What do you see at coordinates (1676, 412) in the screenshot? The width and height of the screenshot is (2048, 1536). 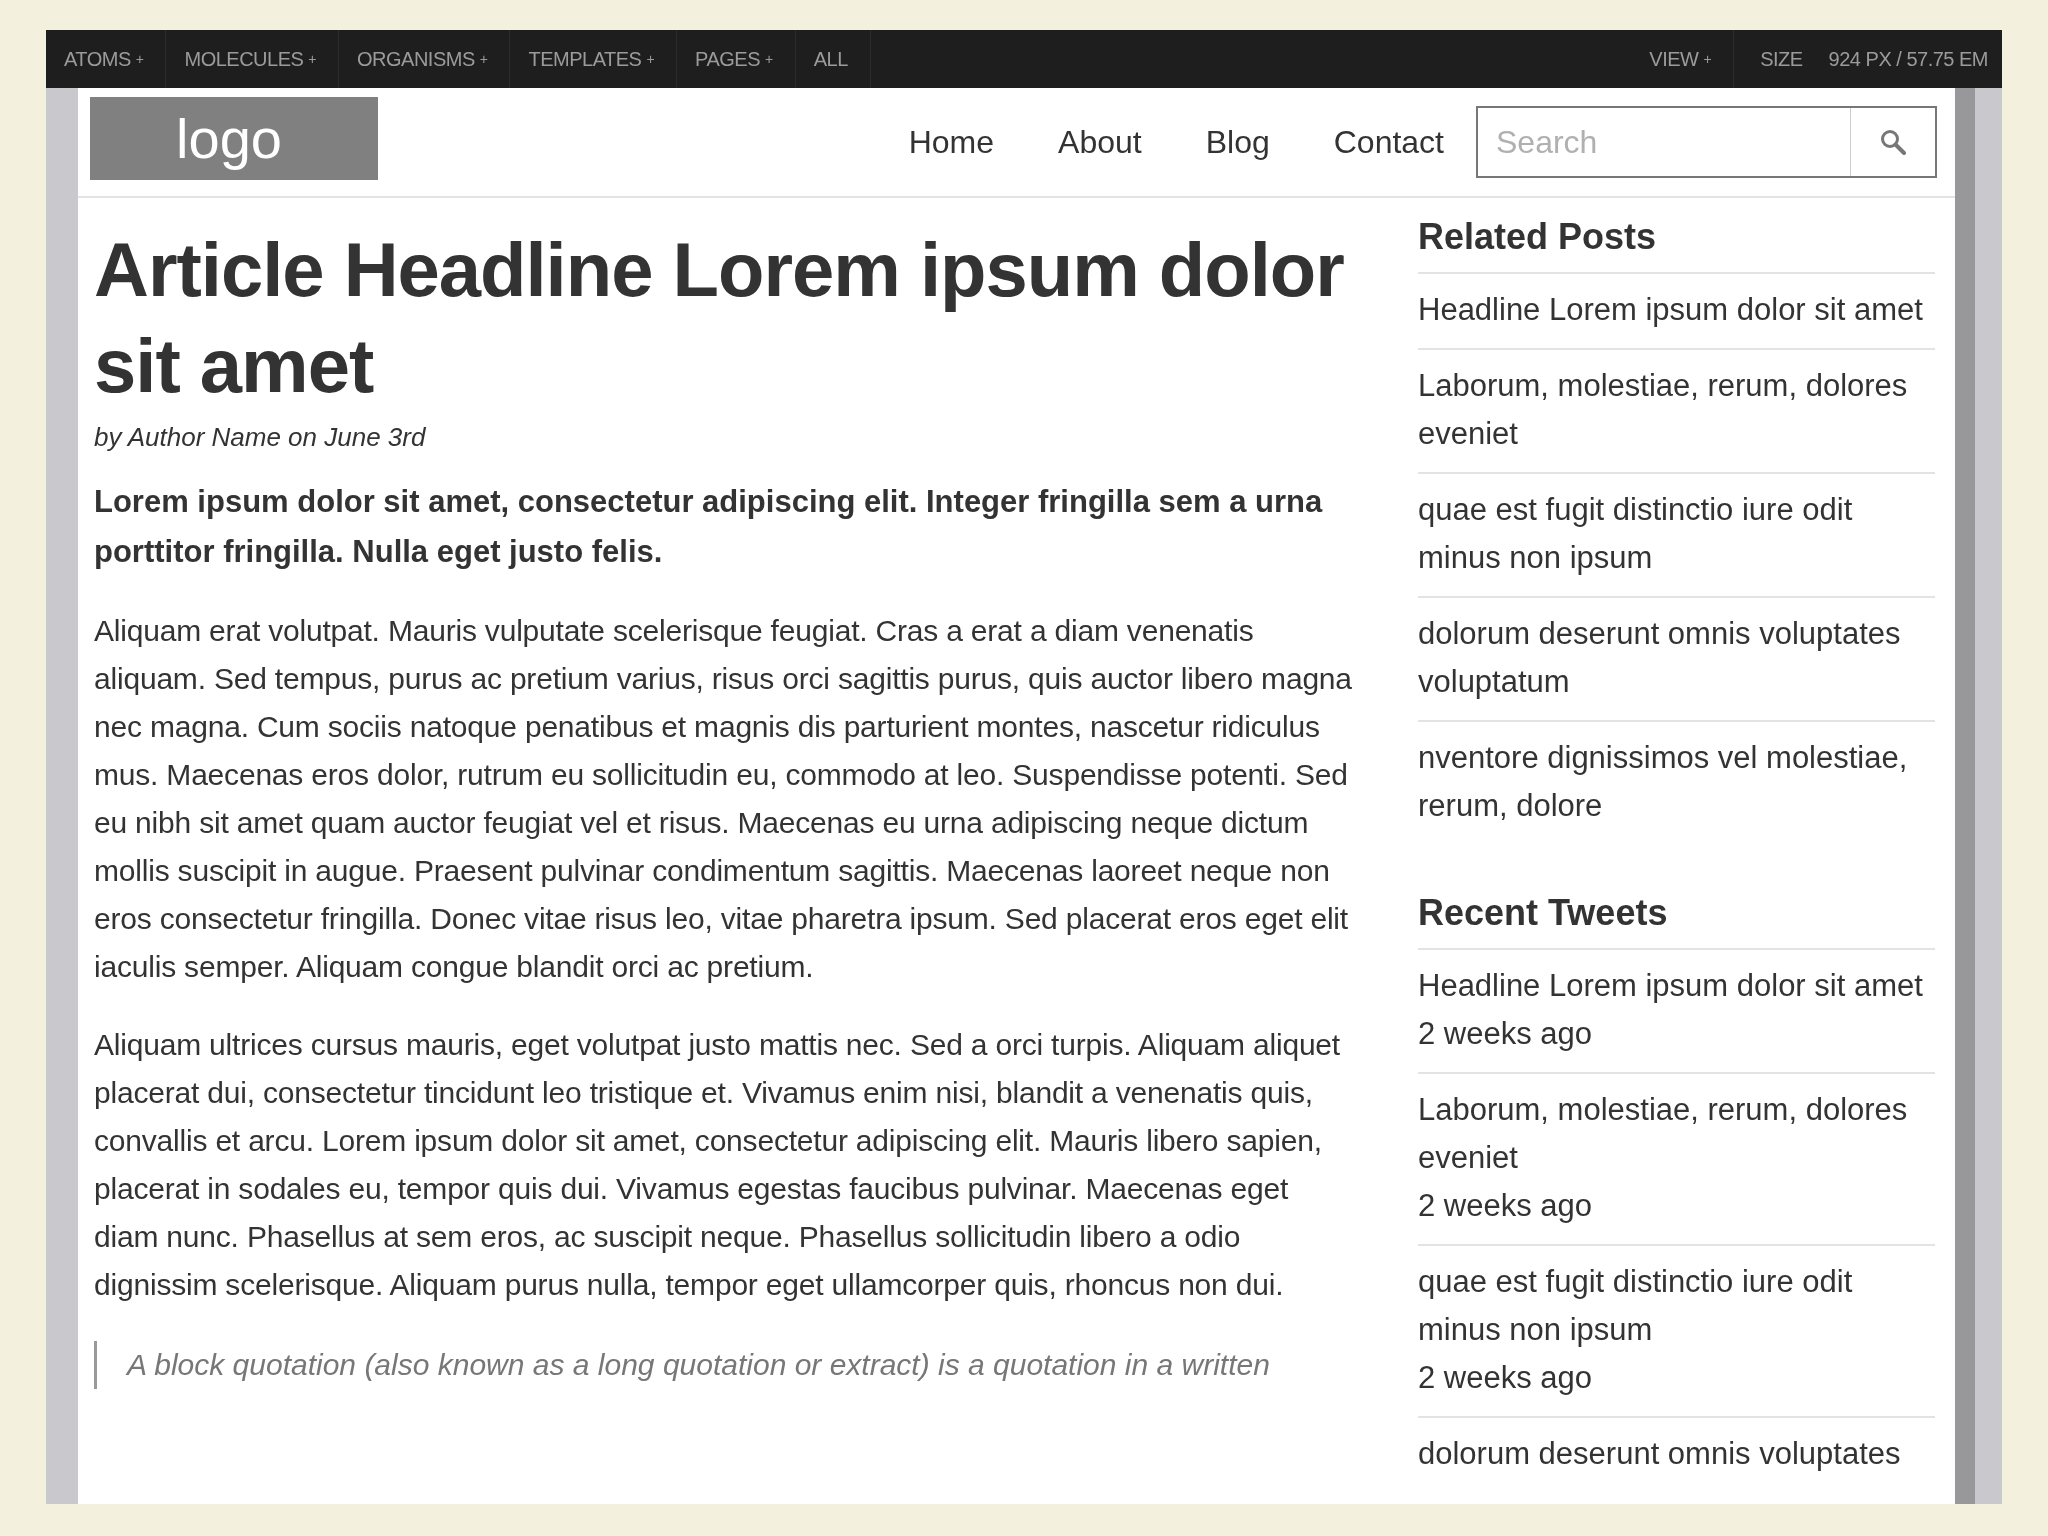 I see `post-link: Laborum, molestiae, rerum, dolores eveniet` at bounding box center [1676, 412].